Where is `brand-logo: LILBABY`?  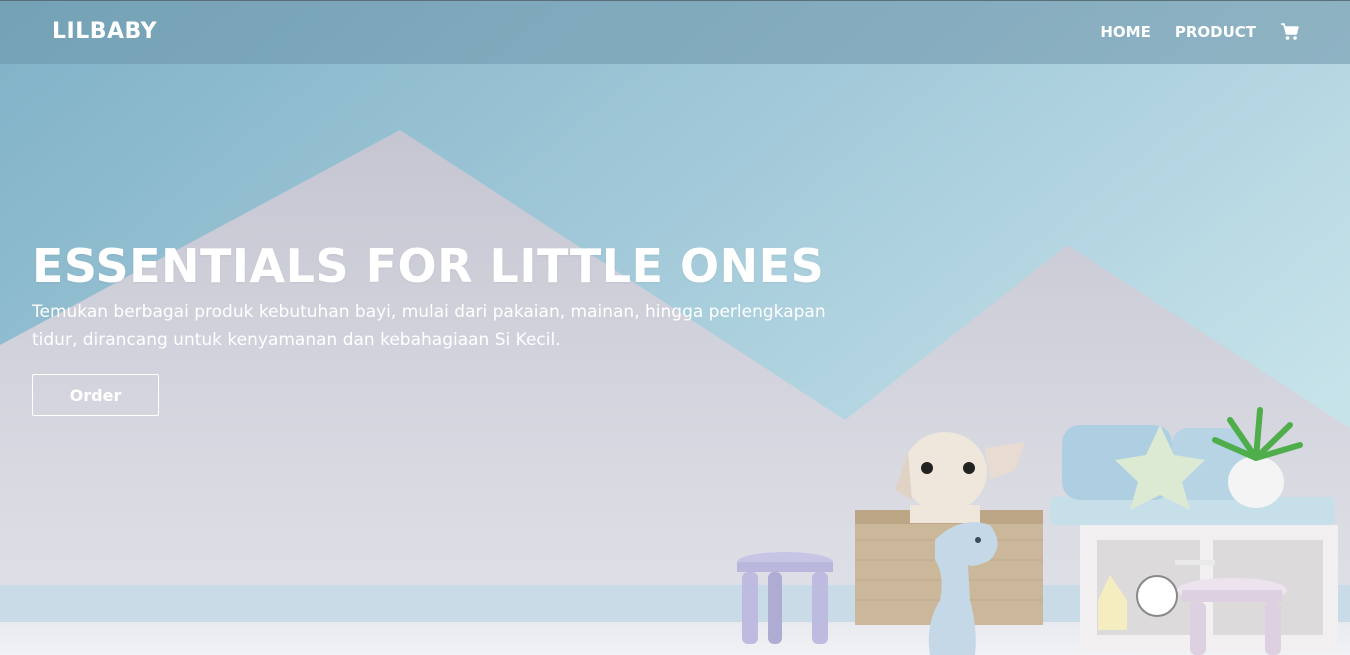 brand-logo: LILBABY is located at coordinates (104, 31).